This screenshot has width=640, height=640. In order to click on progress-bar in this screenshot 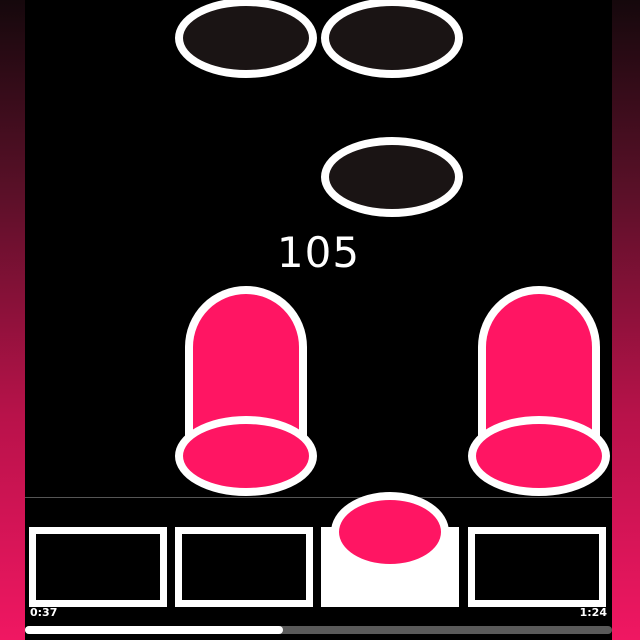, I will do `click(318, 630)`.